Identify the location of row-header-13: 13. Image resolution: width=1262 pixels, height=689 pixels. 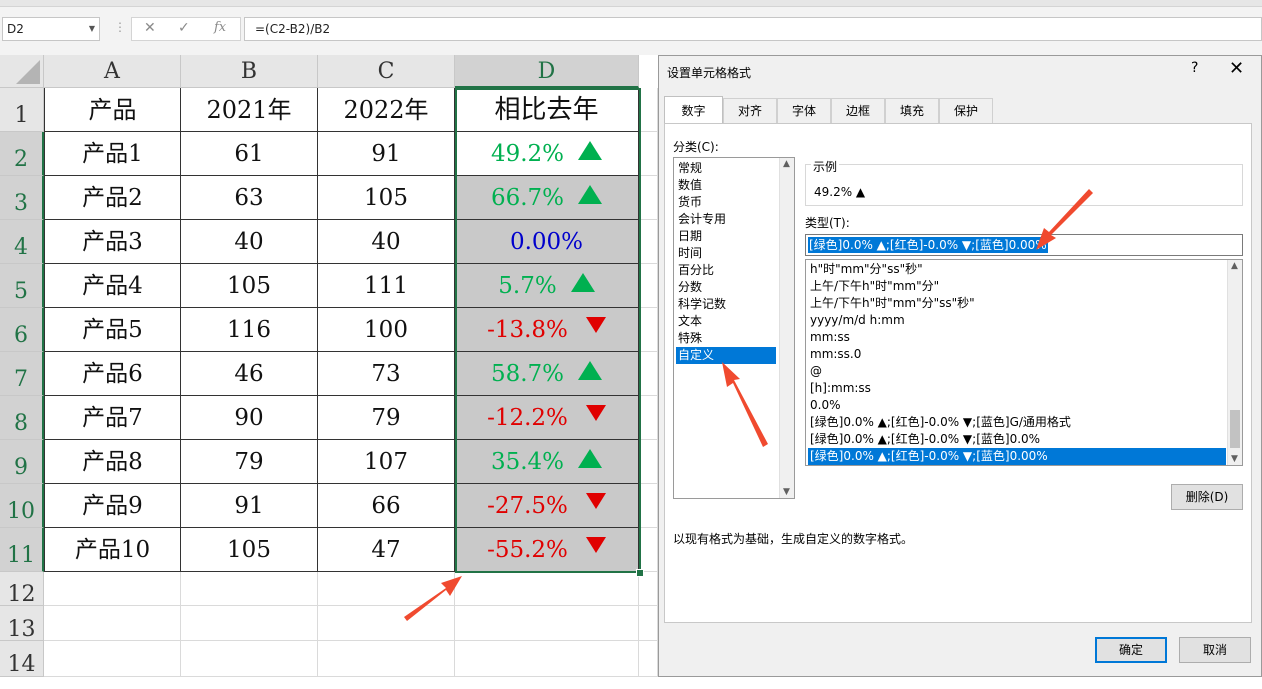
(22, 624).